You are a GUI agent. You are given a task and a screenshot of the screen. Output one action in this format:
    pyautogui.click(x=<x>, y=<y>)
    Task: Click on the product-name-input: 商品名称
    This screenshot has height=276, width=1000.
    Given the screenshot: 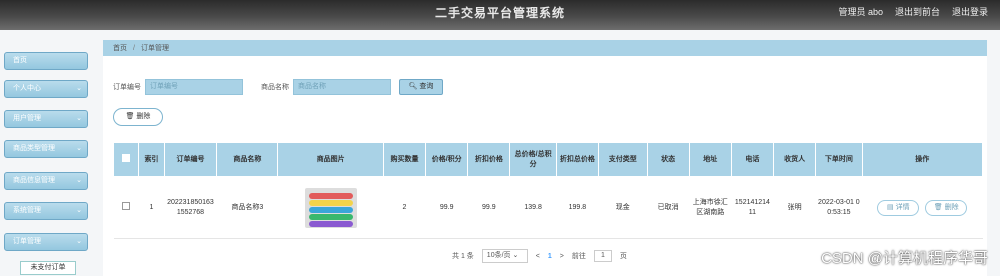 What is the action you would take?
    pyautogui.click(x=342, y=87)
    